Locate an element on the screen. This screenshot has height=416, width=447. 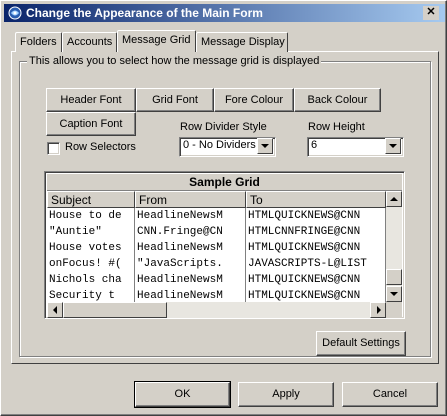
arrow-down-icon is located at coordinates (394, 294).